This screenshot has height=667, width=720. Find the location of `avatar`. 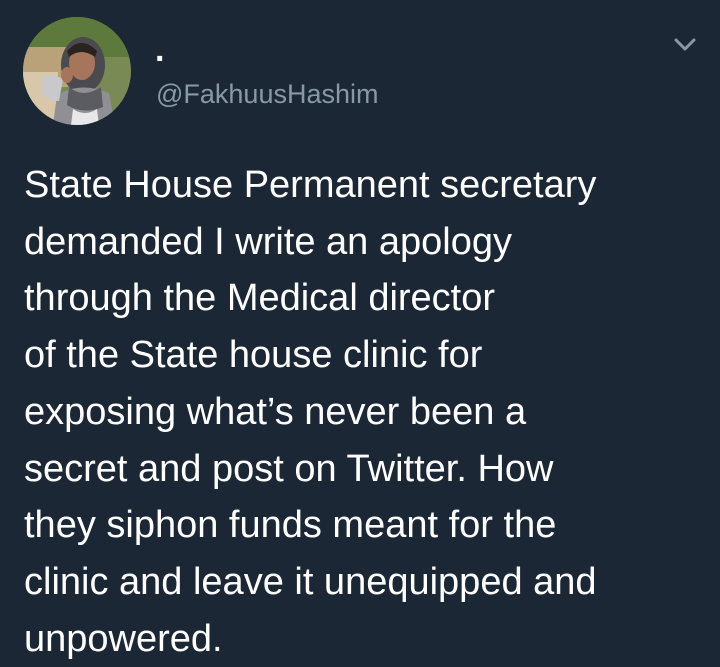

avatar is located at coordinates (77, 71).